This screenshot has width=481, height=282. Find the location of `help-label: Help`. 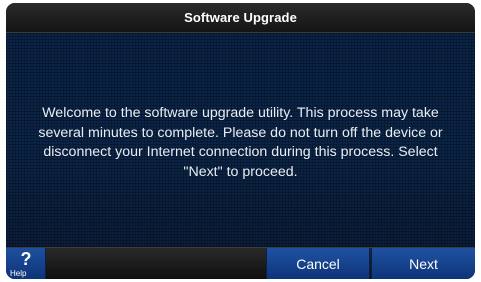

help-label: Help is located at coordinates (18, 273).